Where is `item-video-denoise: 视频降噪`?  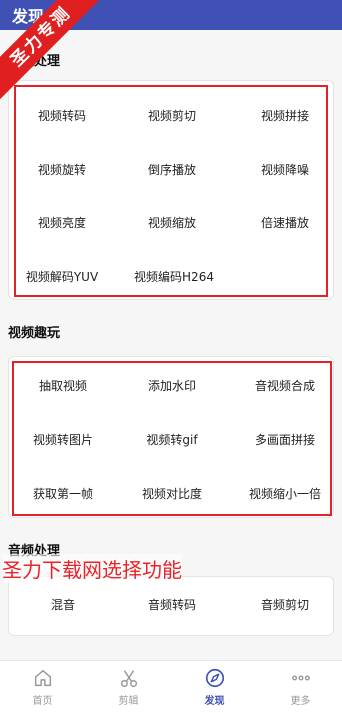 item-video-denoise: 视频降噪 is located at coordinates (285, 169).